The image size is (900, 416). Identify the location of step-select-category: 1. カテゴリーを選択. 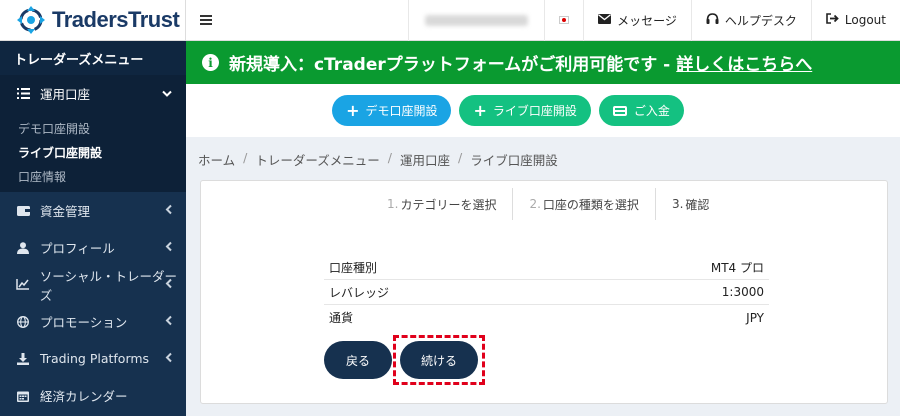
(442, 204).